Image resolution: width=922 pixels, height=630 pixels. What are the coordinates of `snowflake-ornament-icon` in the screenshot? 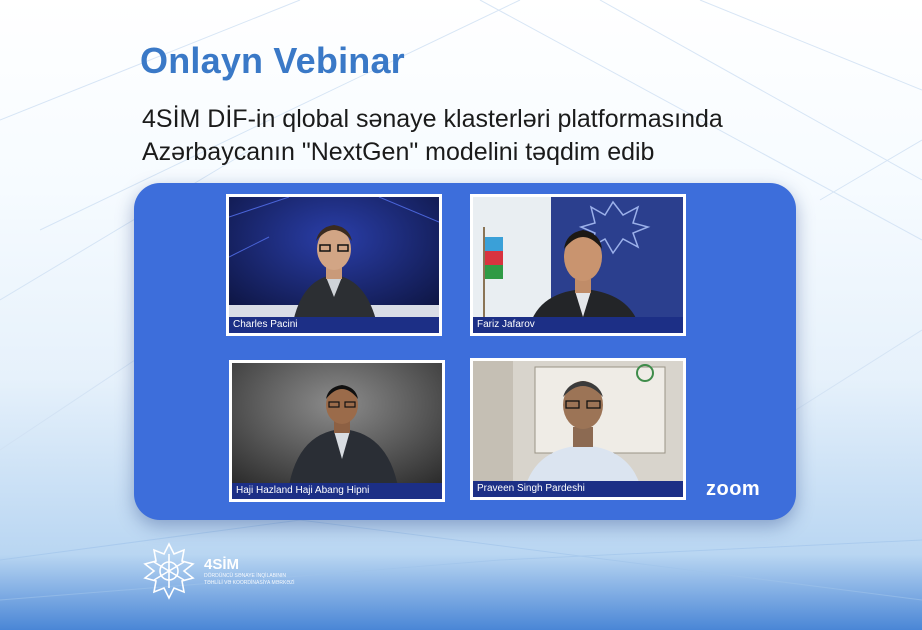 It's located at (169, 571).